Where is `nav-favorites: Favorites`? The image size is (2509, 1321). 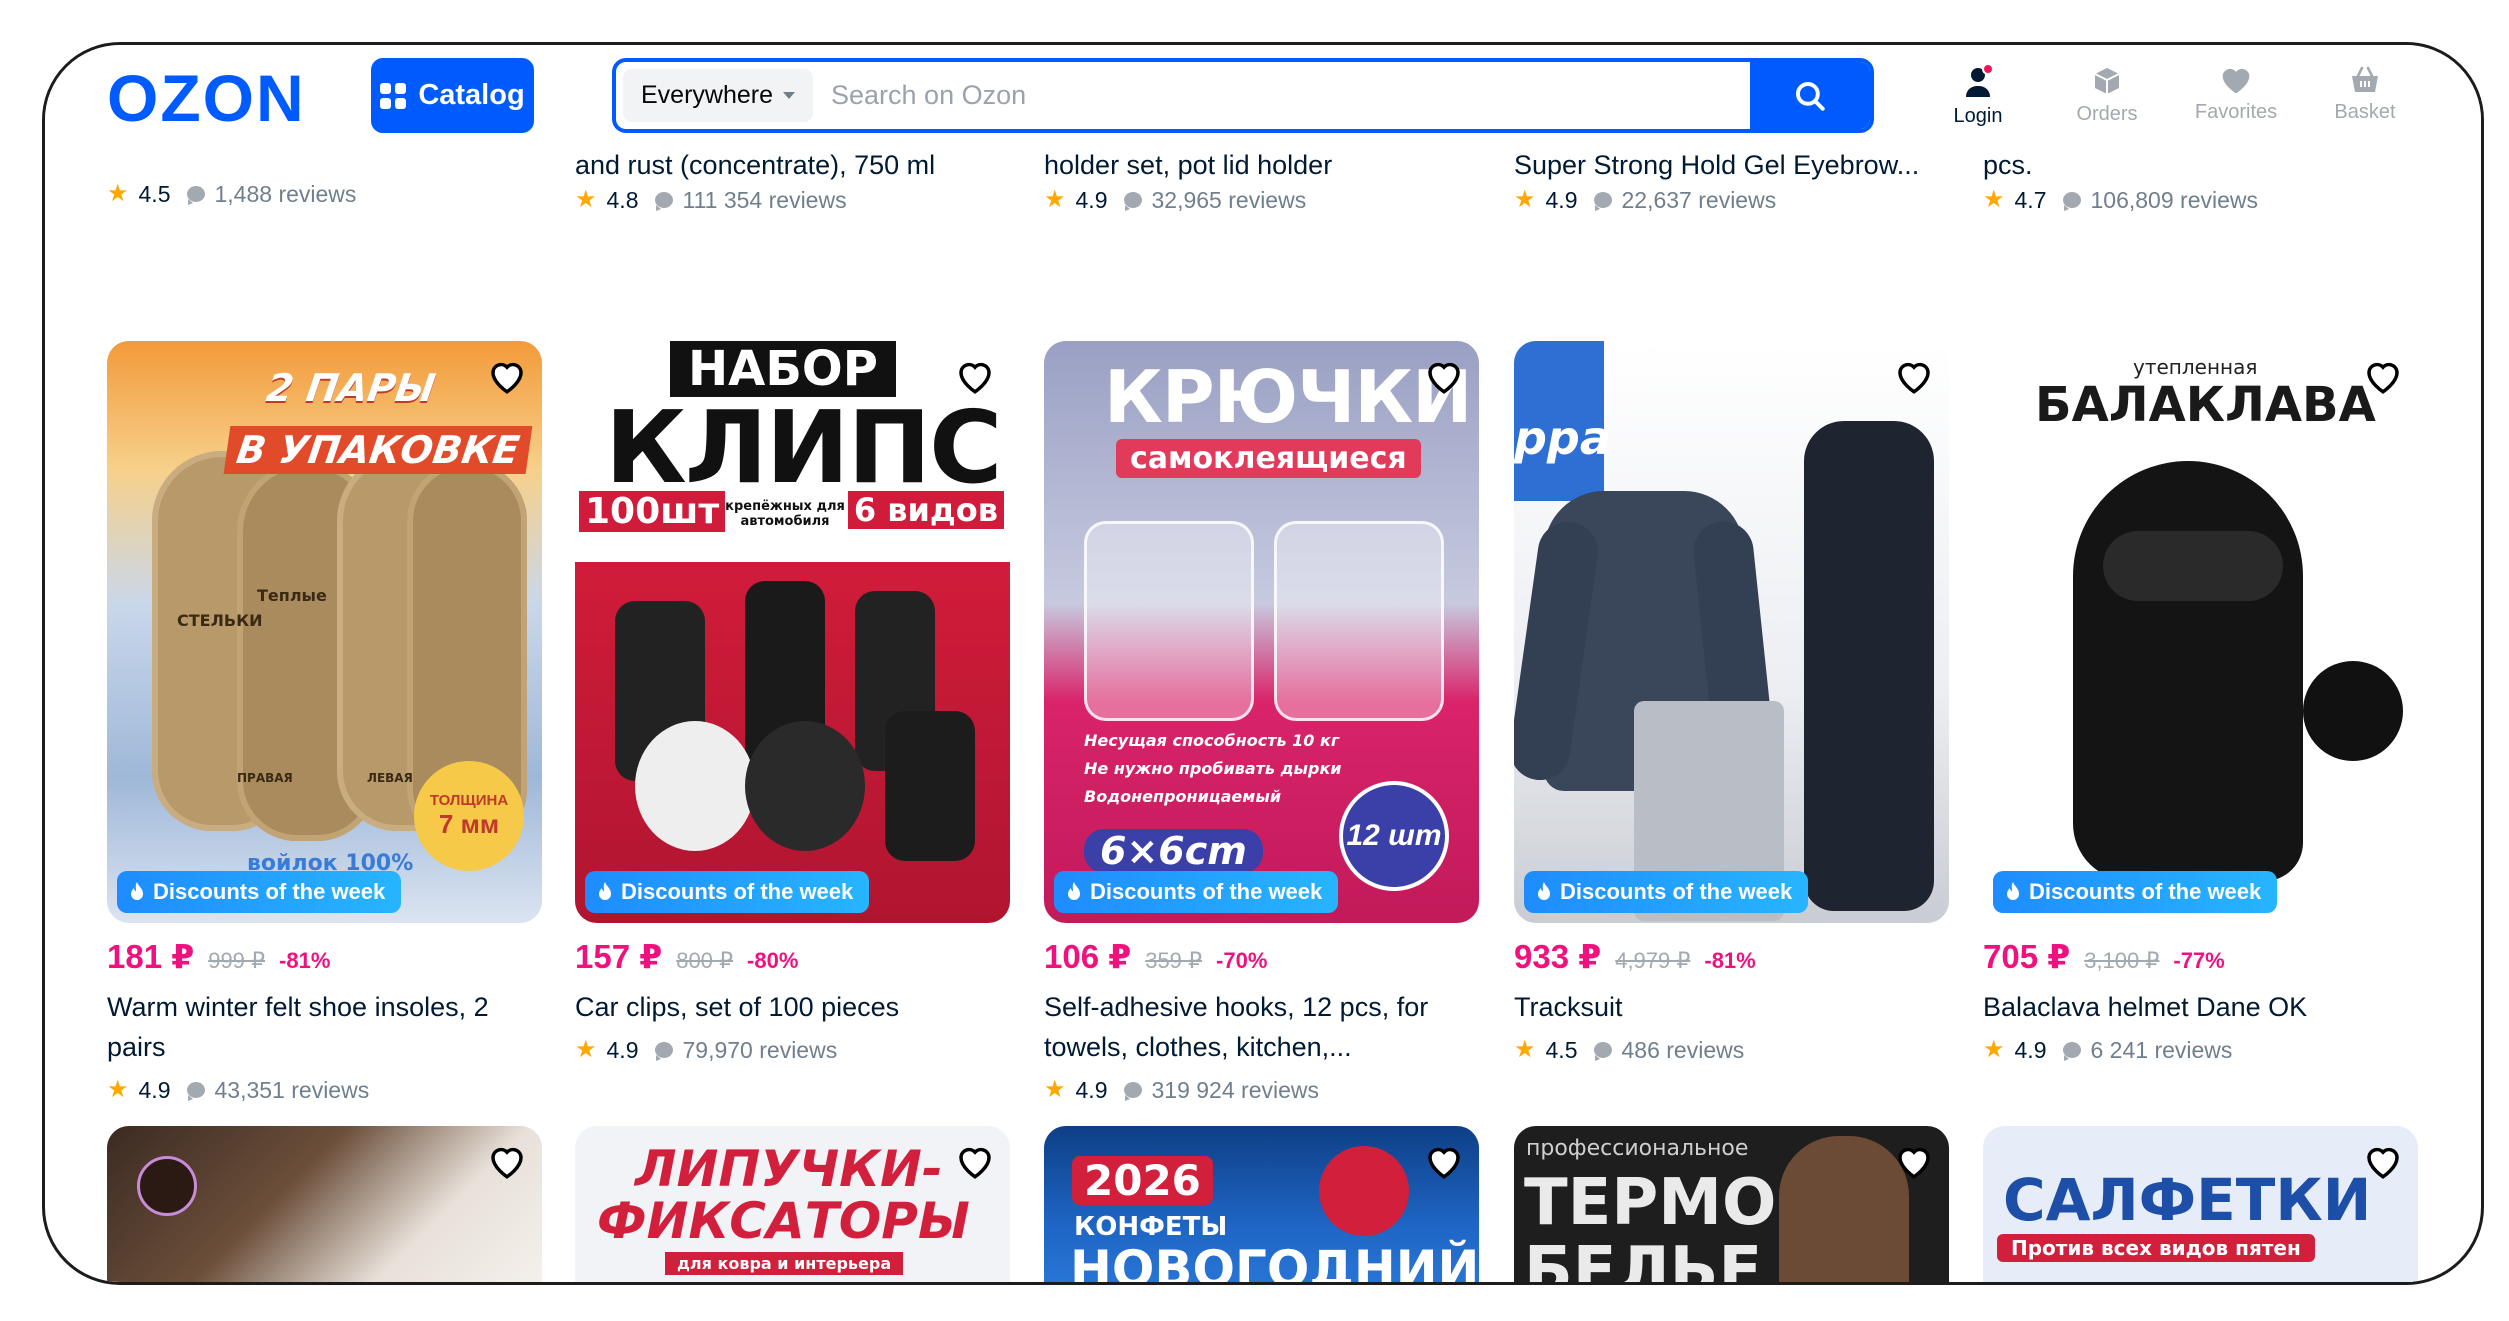
nav-favorites: Favorites is located at coordinates (2236, 94).